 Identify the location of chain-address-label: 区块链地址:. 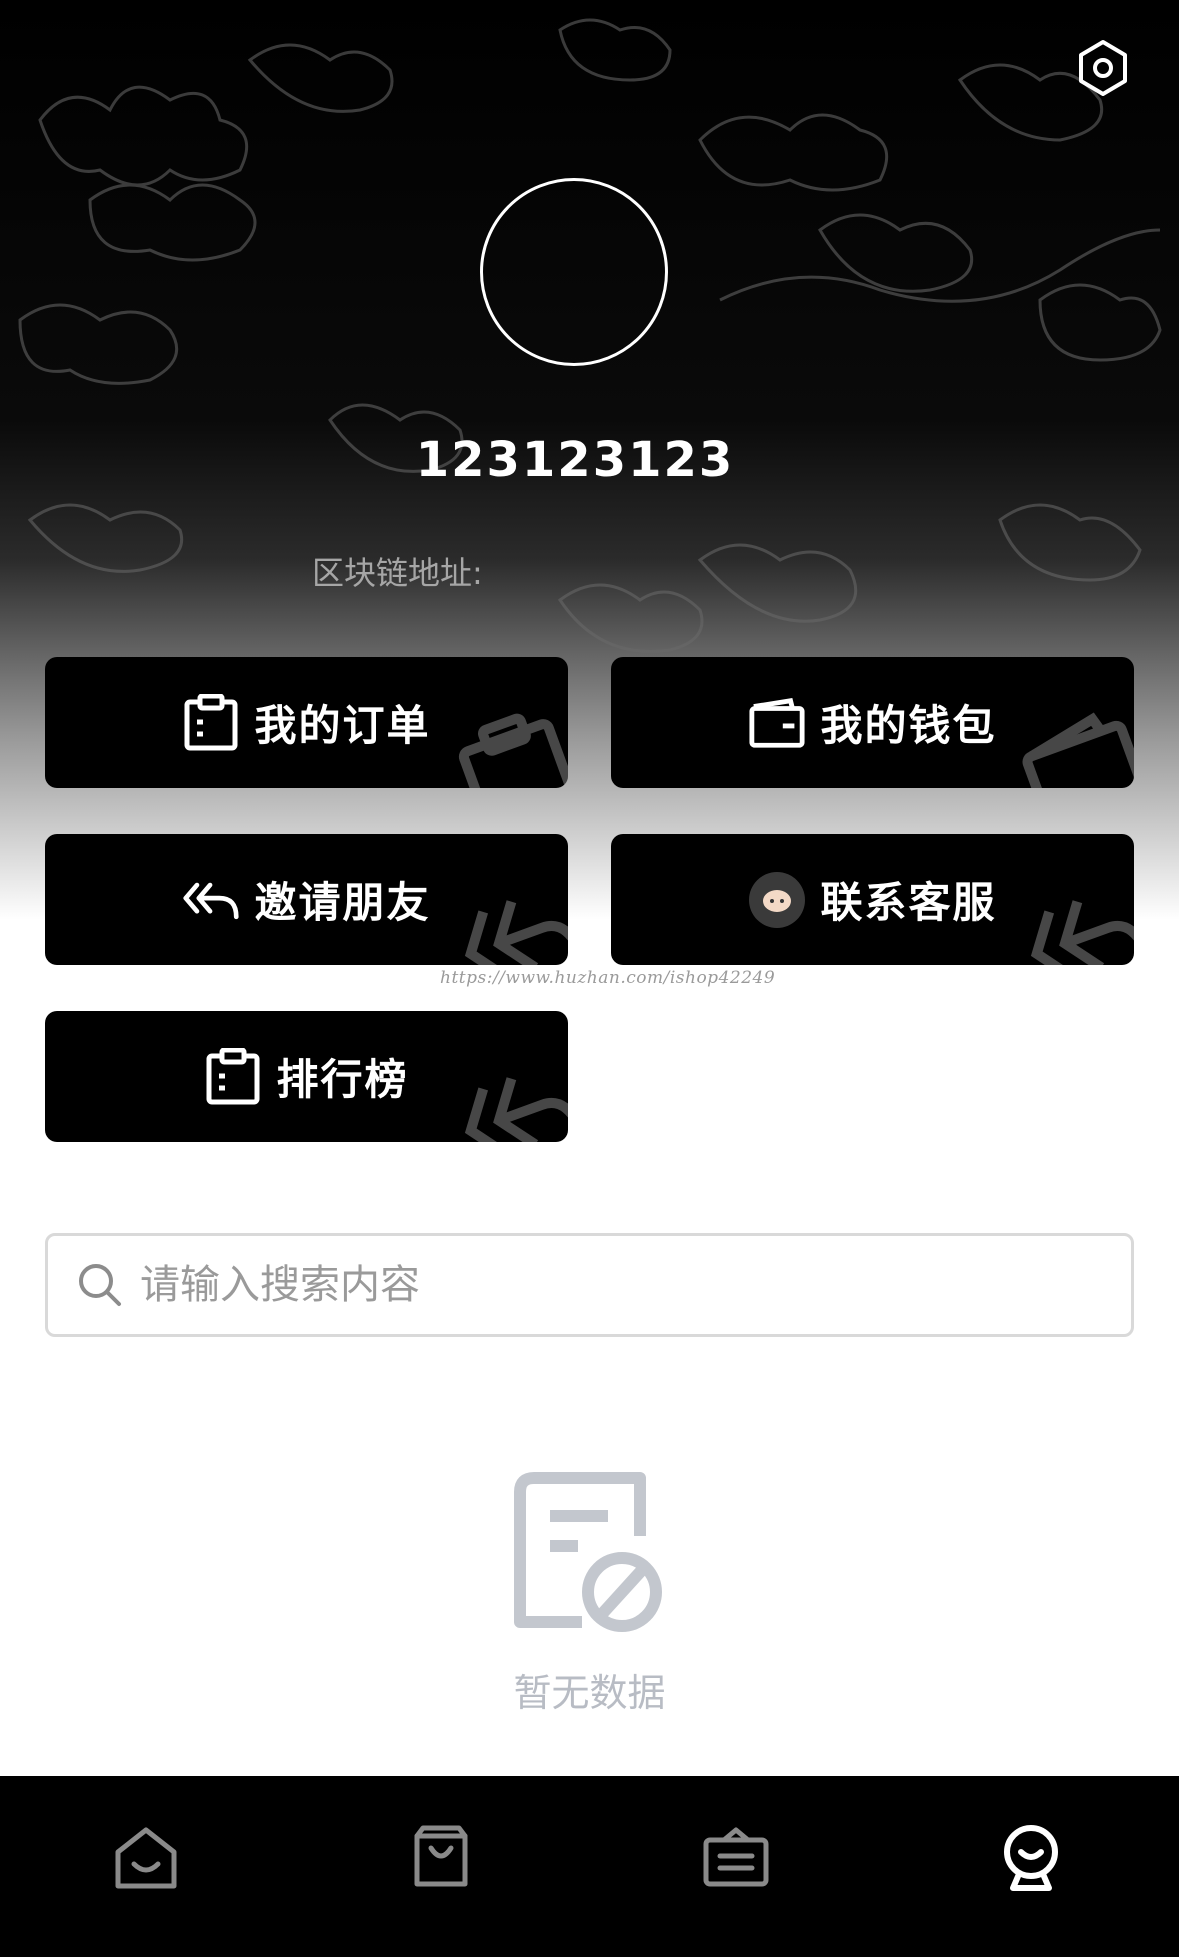
(397, 573).